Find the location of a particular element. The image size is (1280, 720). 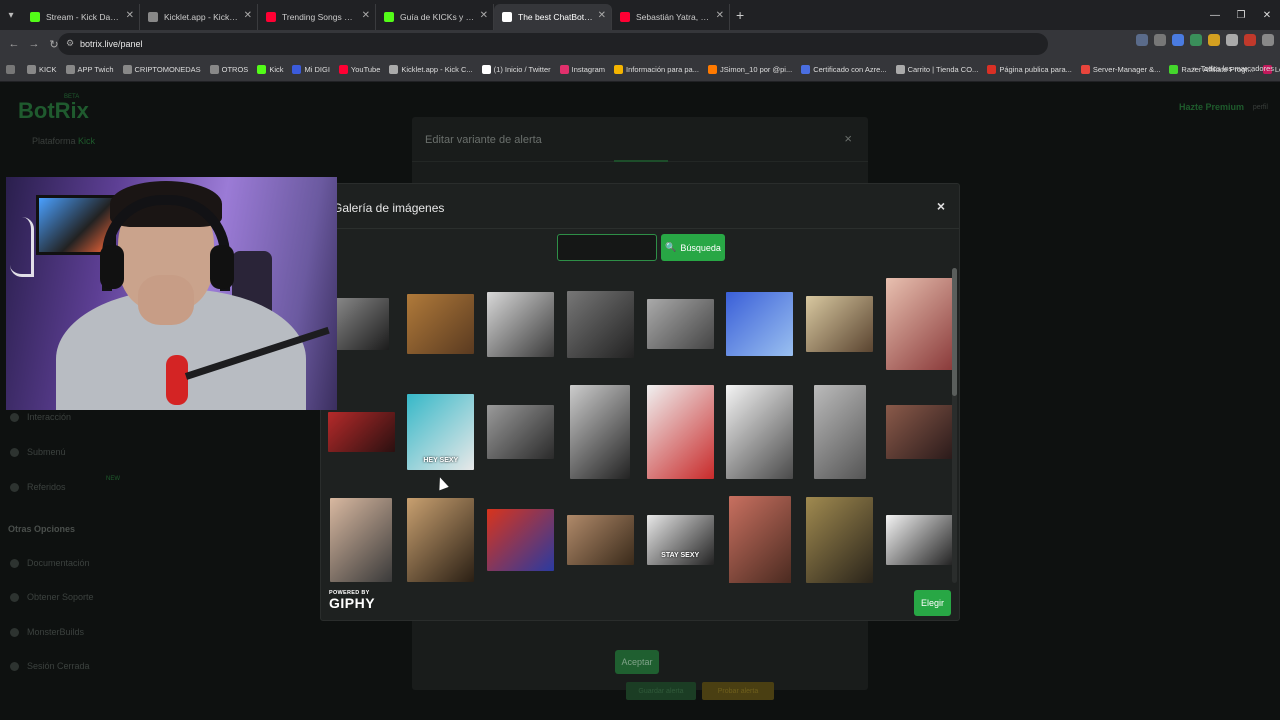

bookmark-item: KICK is located at coordinates (42, 69).